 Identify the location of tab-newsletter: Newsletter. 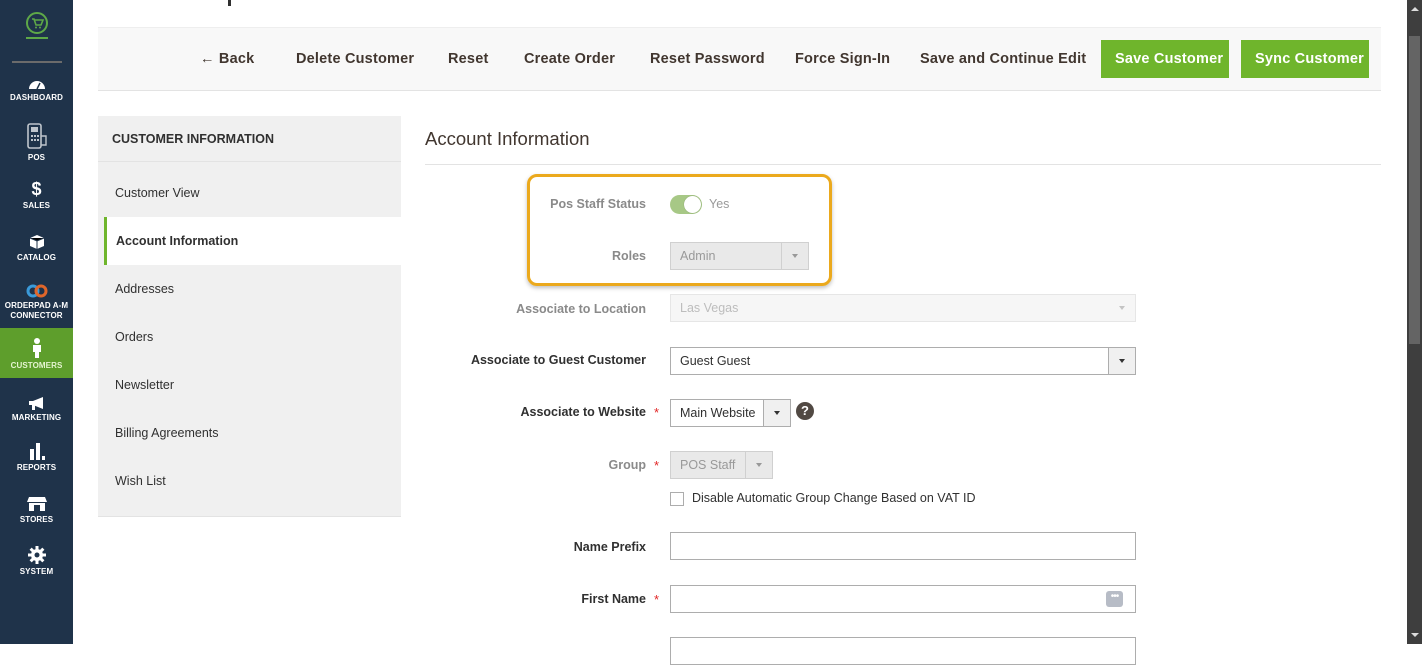
(249, 385).